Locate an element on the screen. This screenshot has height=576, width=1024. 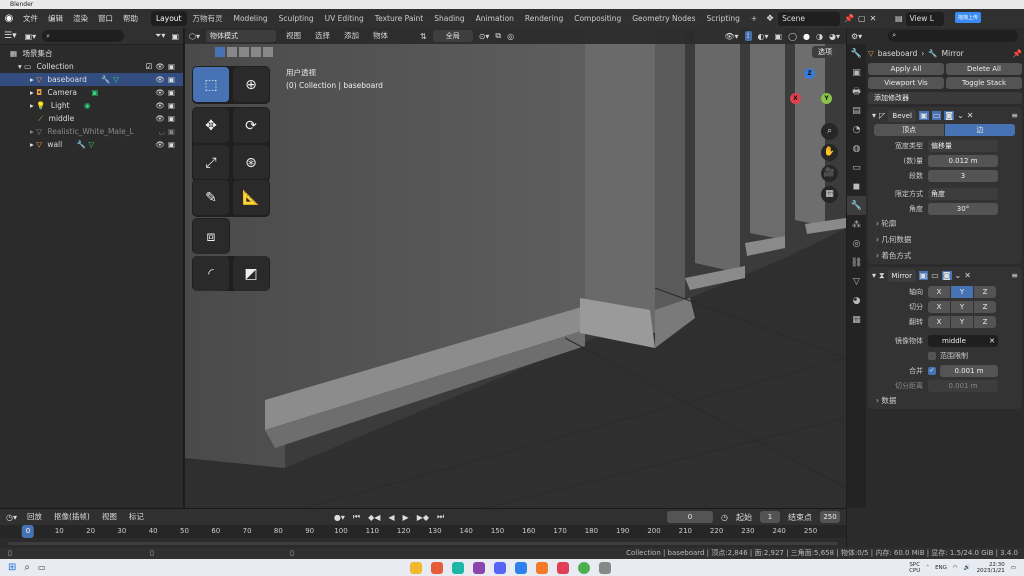
move-tool: ✥ is located at coordinates (211, 125).